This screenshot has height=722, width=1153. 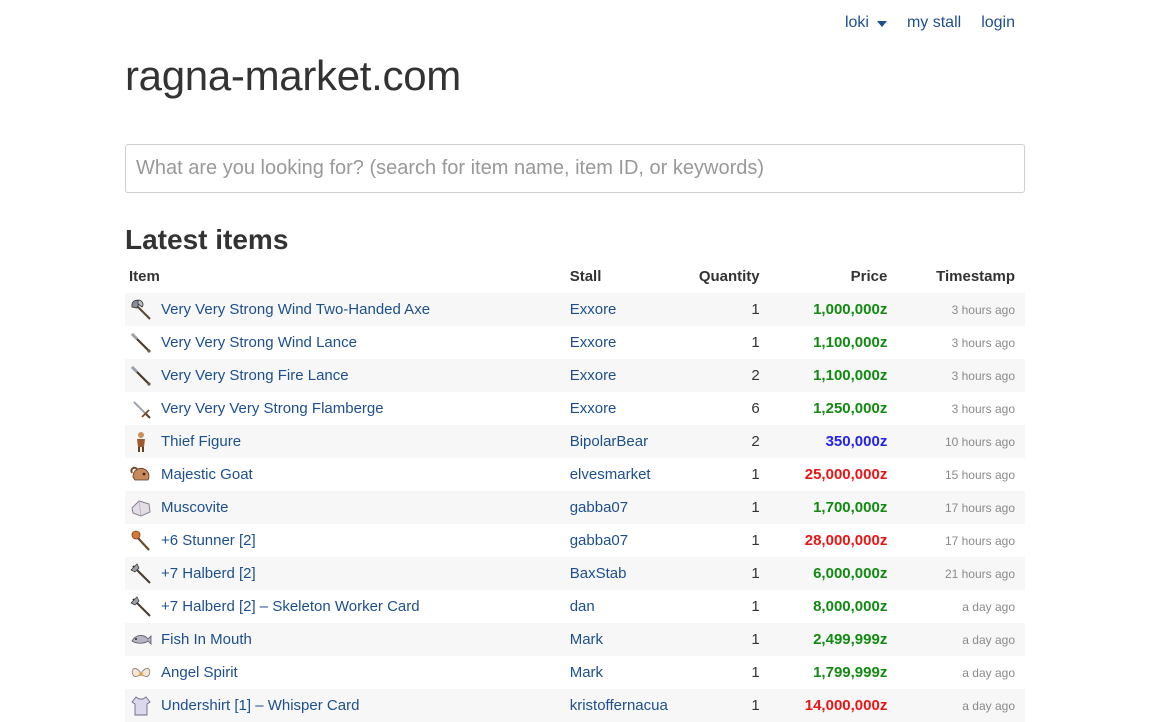 What do you see at coordinates (575, 168) in the screenshot?
I see `search-input` at bounding box center [575, 168].